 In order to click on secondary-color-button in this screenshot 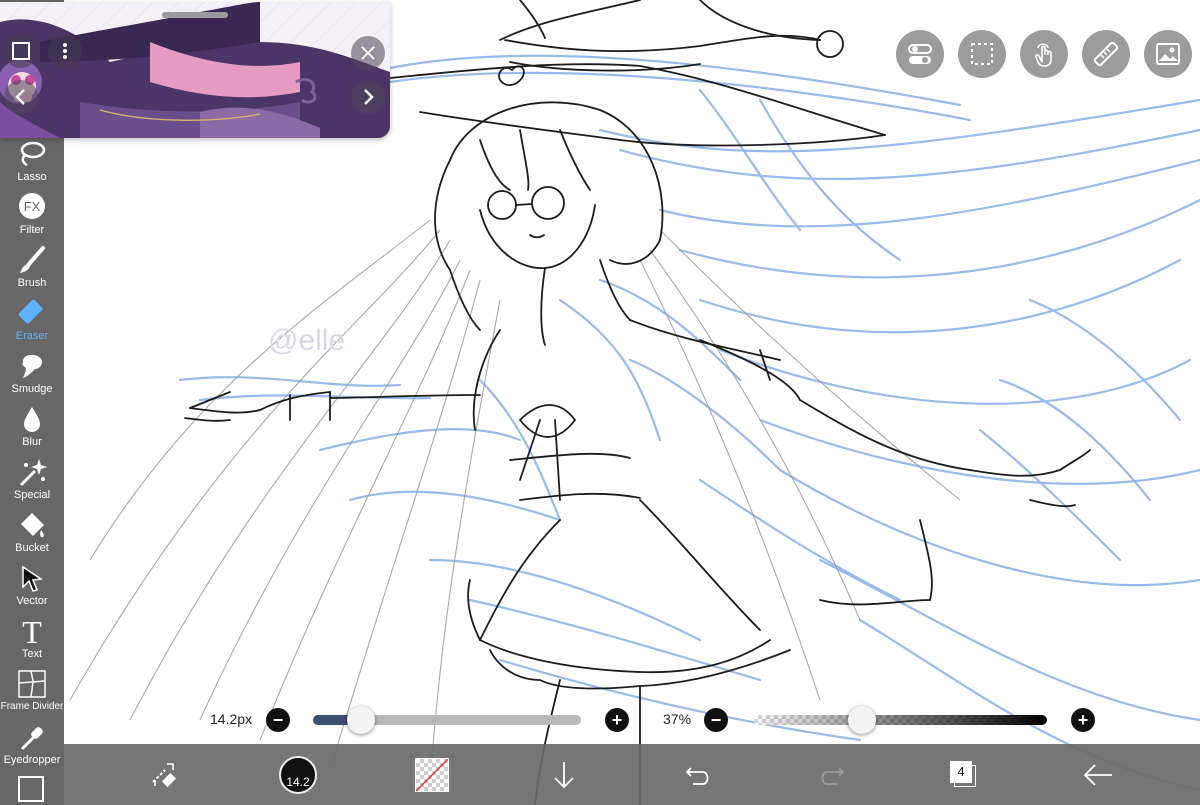, I will do `click(432, 774)`.